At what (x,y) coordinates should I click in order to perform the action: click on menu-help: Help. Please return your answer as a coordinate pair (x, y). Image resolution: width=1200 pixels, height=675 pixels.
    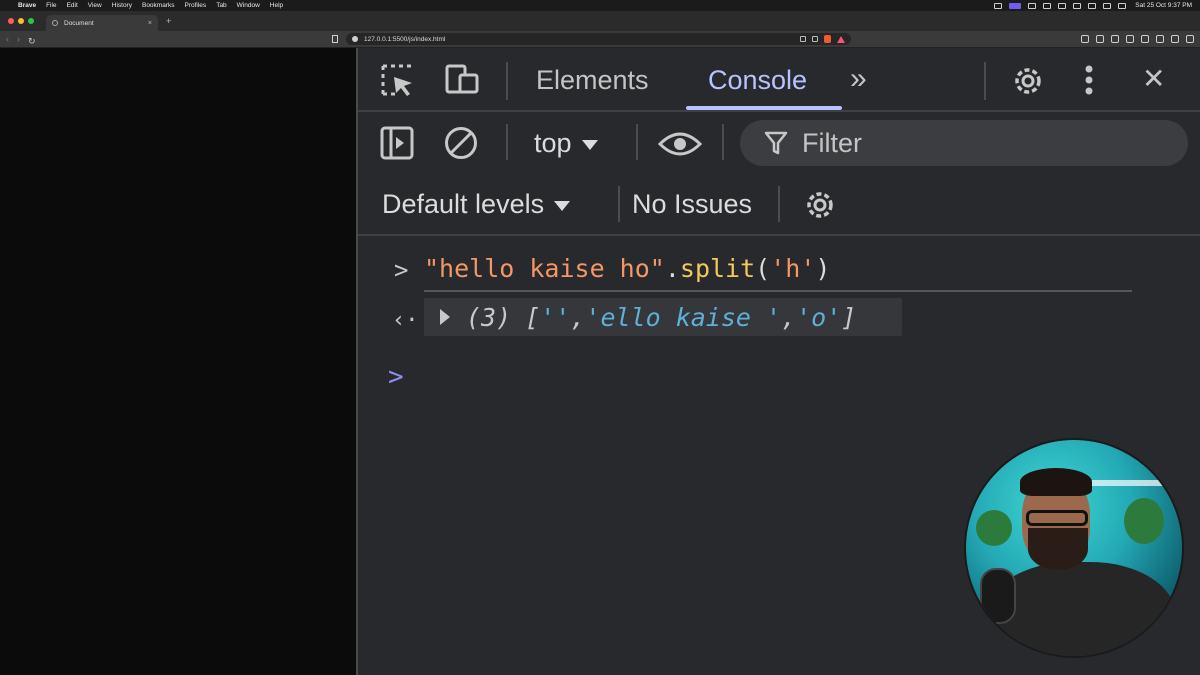
    Looking at the image, I should click on (276, 5).